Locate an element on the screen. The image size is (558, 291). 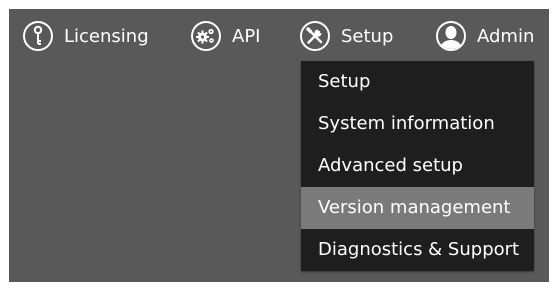
nav-setup-label: Setup is located at coordinates (367, 36).